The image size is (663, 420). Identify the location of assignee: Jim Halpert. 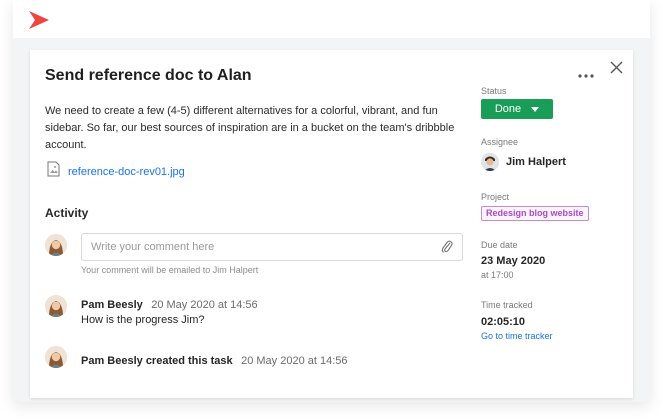
(523, 162).